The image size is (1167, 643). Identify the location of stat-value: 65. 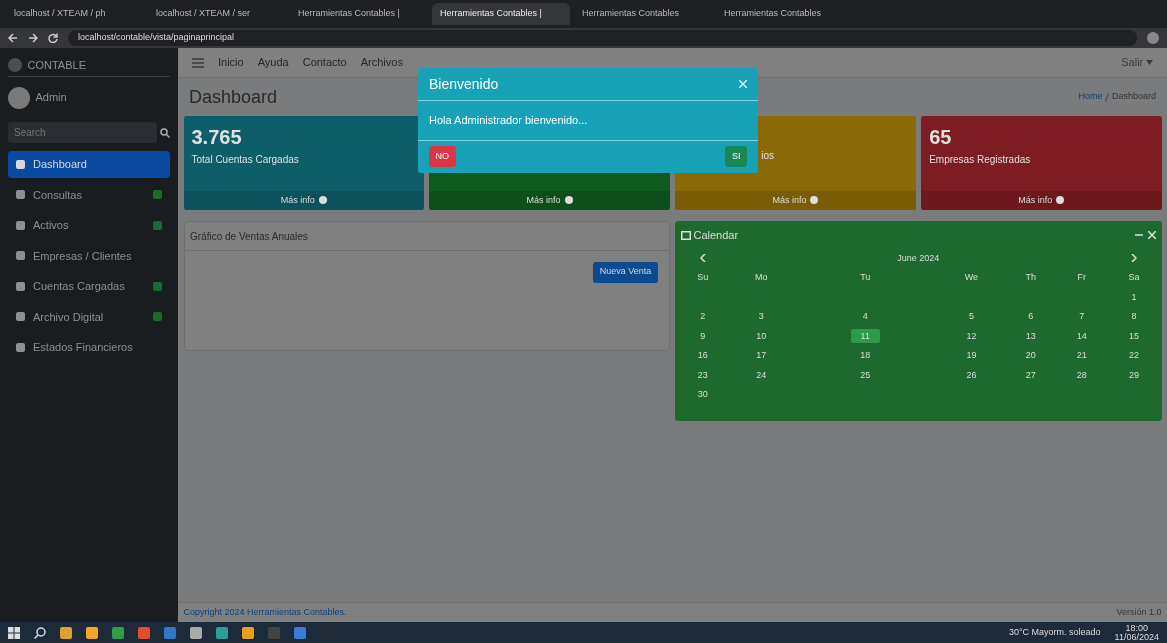
(940, 137).